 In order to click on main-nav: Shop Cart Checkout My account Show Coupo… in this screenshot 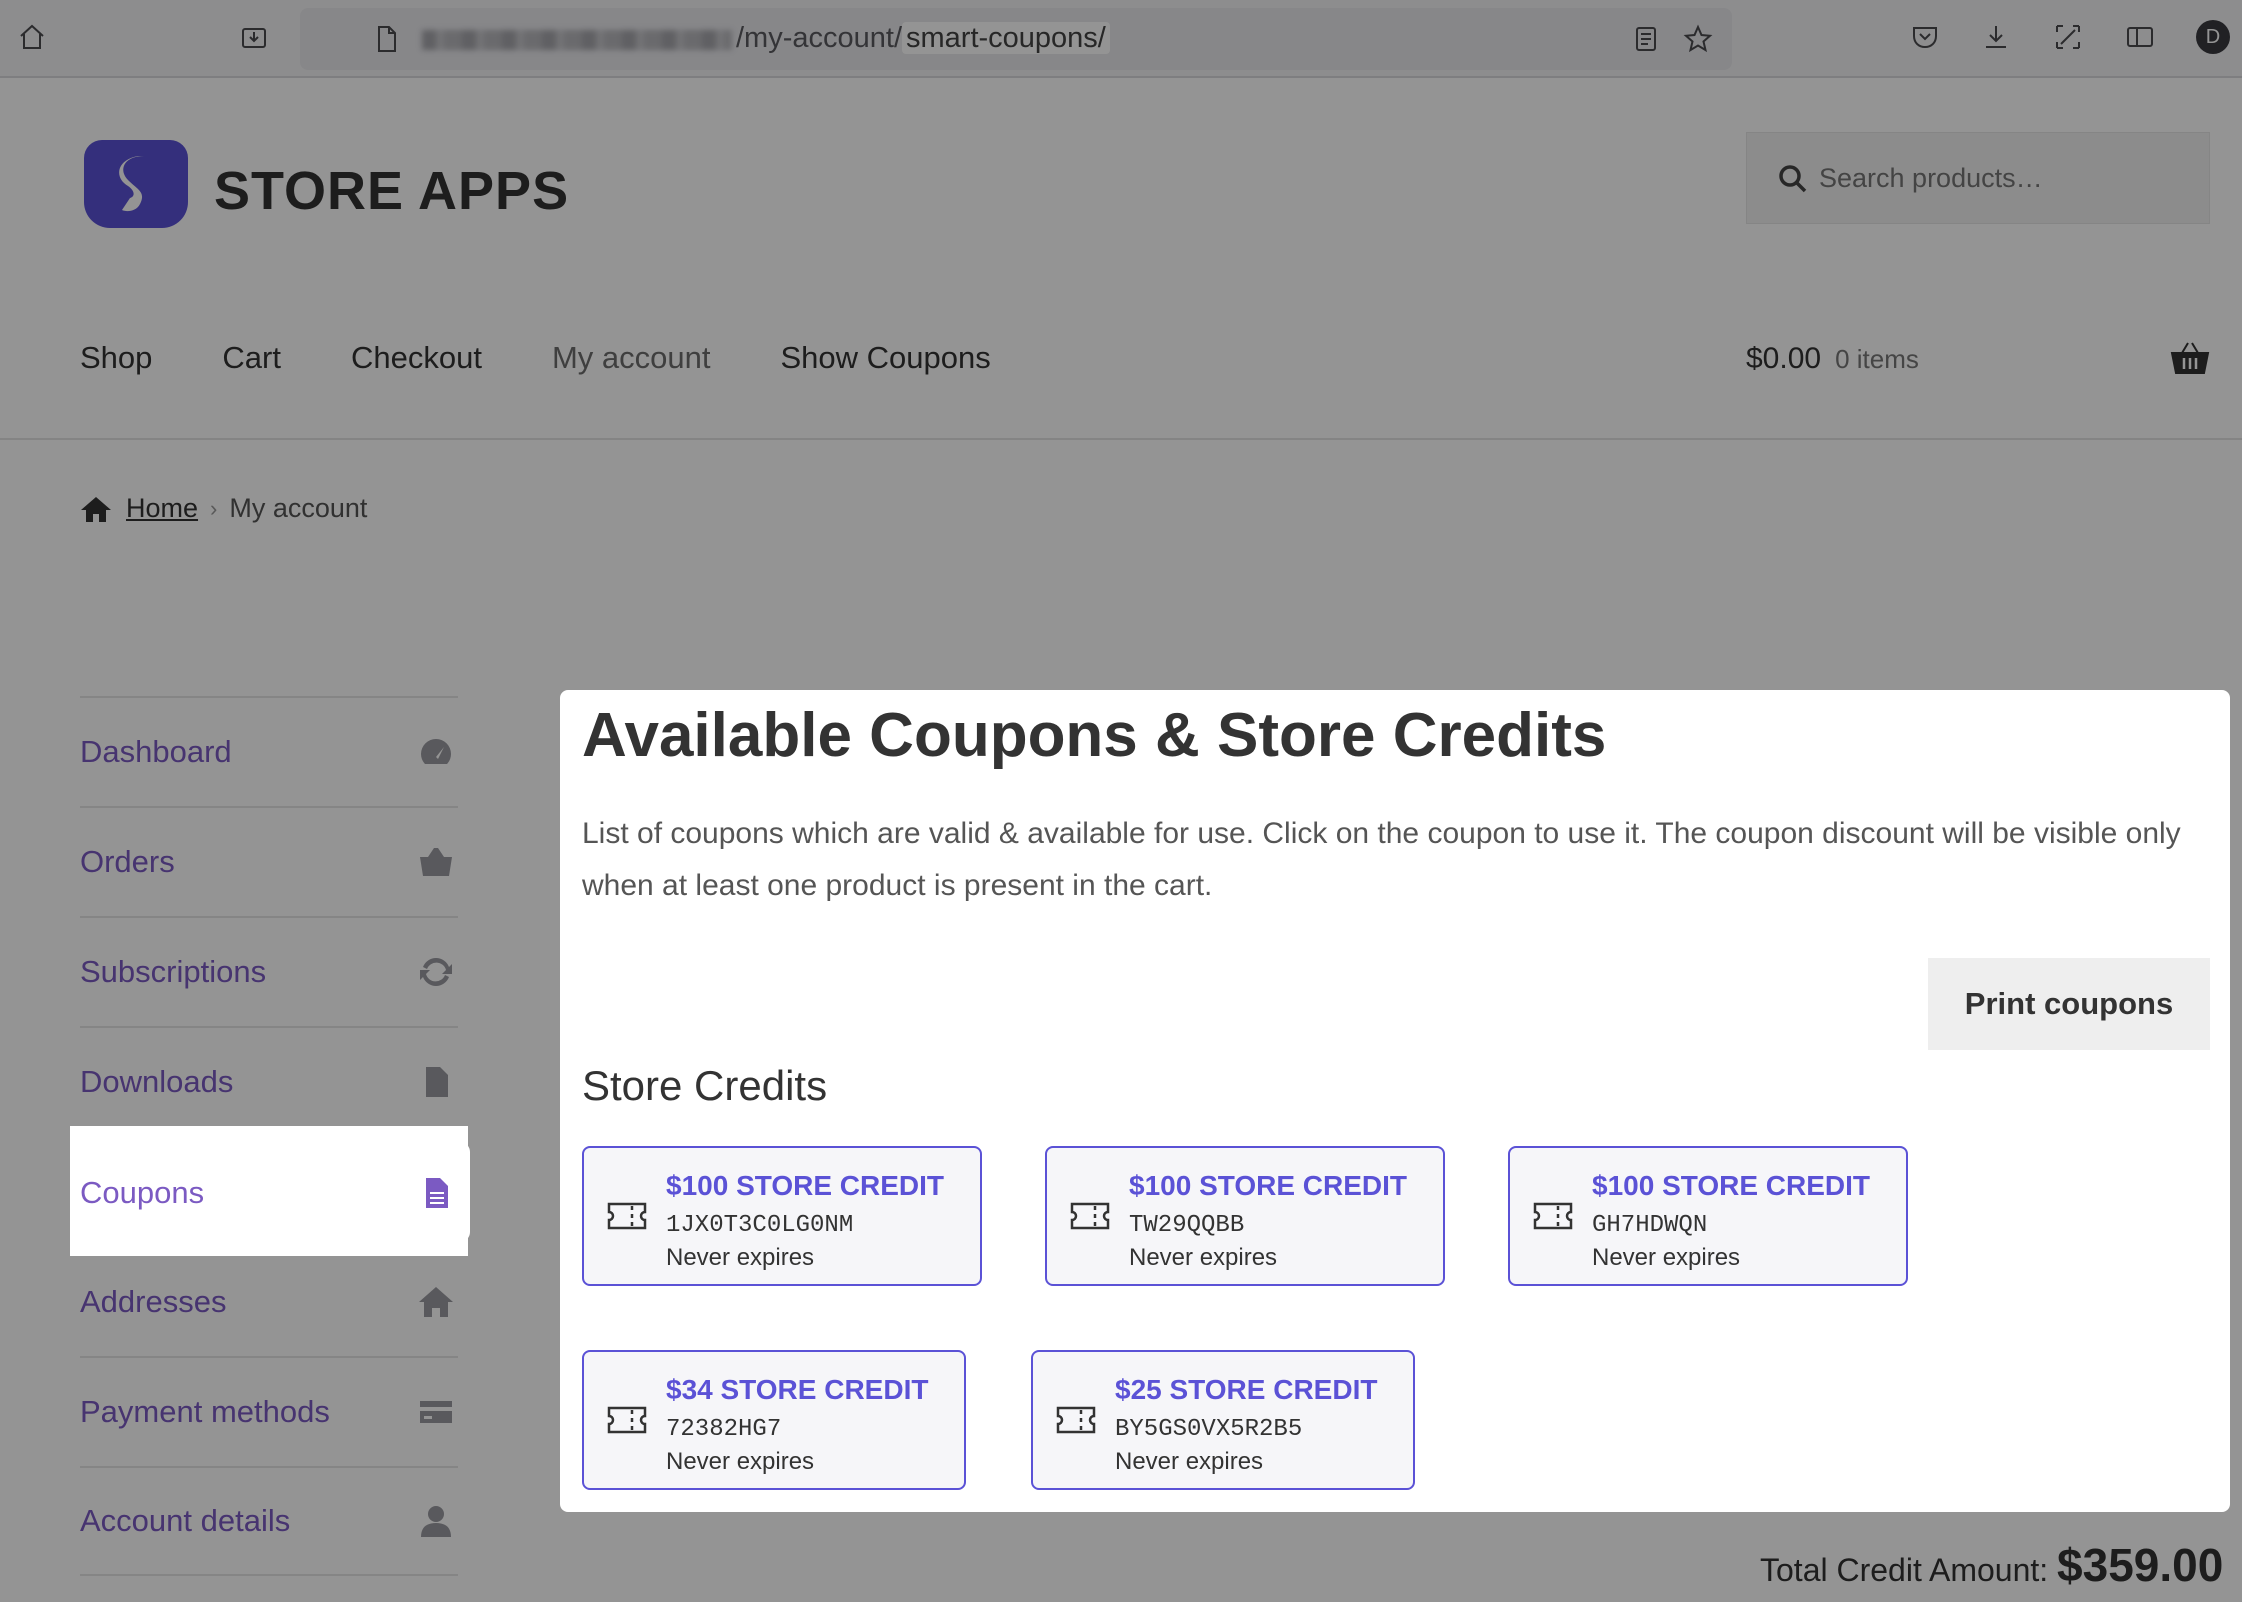, I will do `click(535, 358)`.